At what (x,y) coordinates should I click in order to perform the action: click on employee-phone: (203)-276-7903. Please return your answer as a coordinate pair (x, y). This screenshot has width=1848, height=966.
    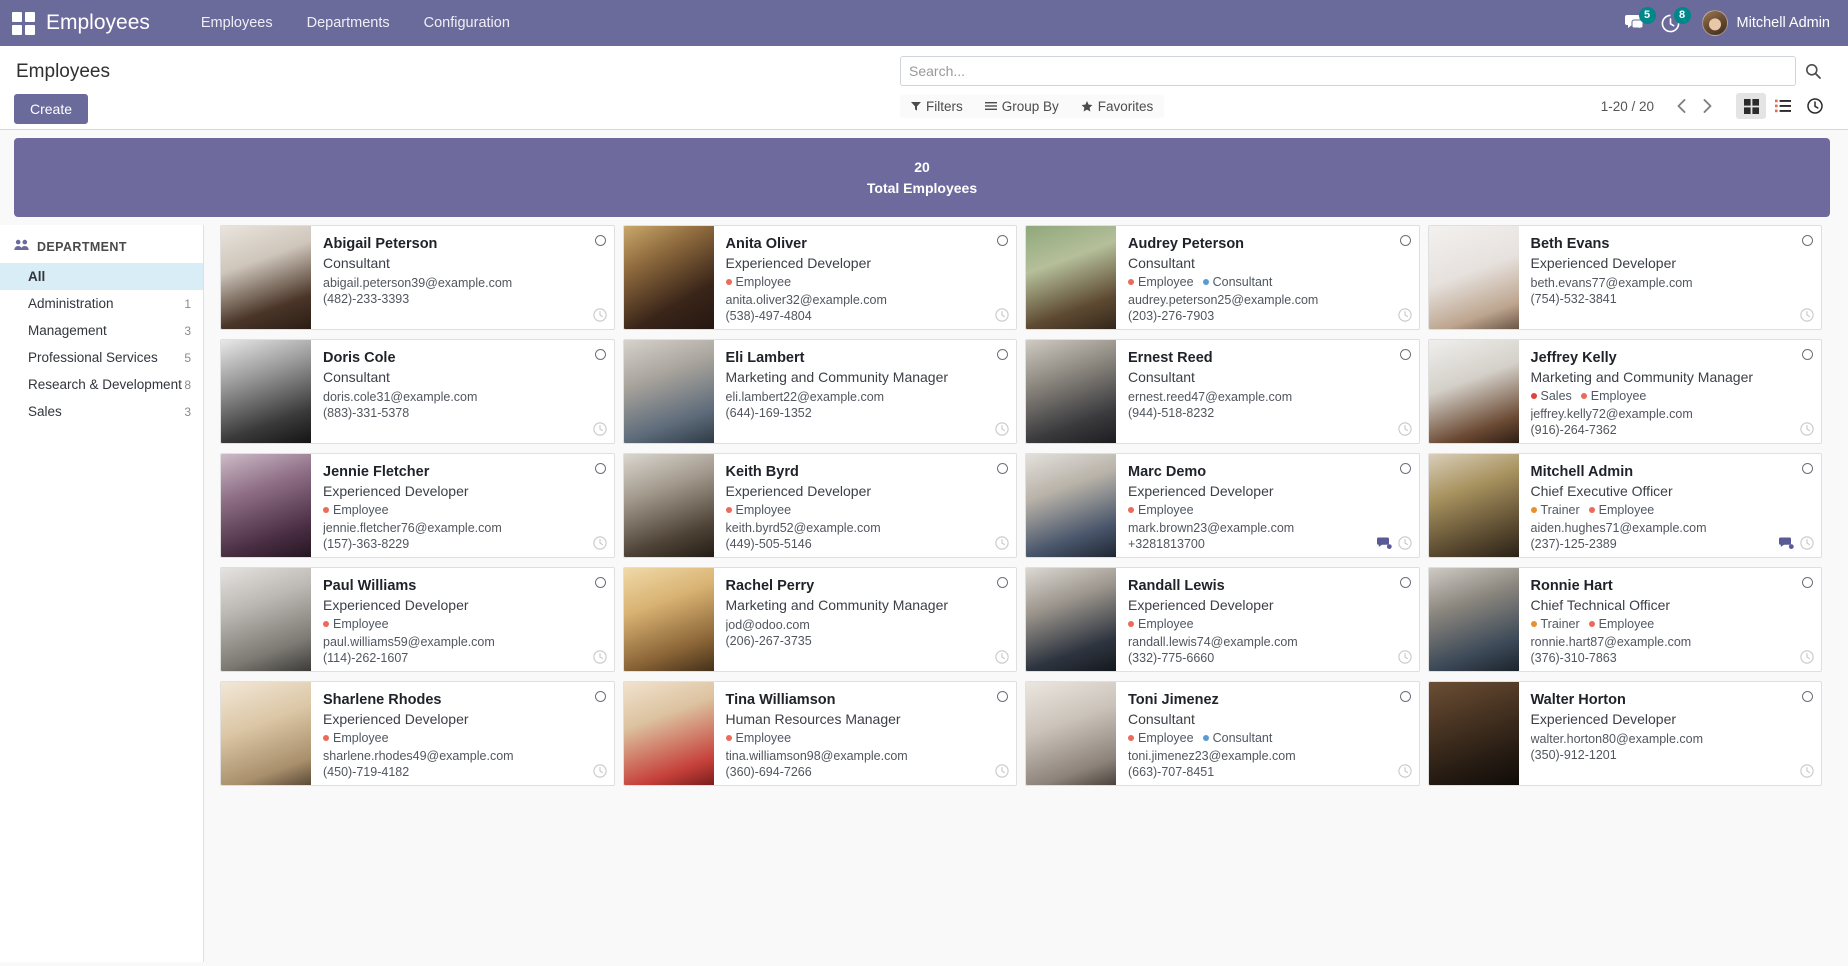
    Looking at the image, I should click on (1268, 316).